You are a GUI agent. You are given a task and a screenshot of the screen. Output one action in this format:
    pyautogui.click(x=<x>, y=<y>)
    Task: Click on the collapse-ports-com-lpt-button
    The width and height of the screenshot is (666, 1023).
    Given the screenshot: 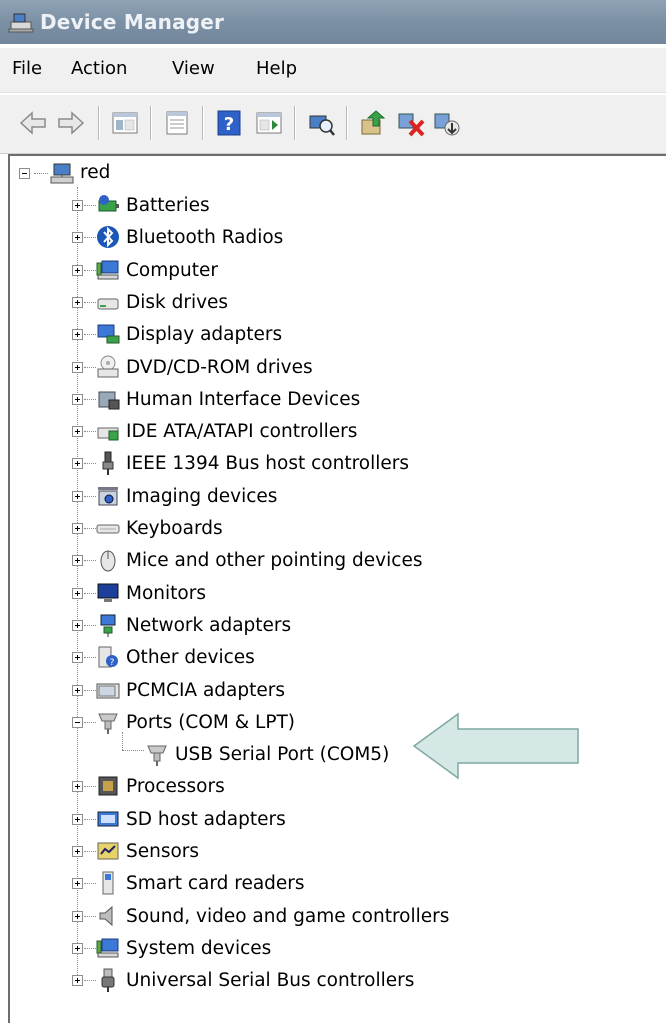 What is the action you would take?
    pyautogui.click(x=77, y=722)
    